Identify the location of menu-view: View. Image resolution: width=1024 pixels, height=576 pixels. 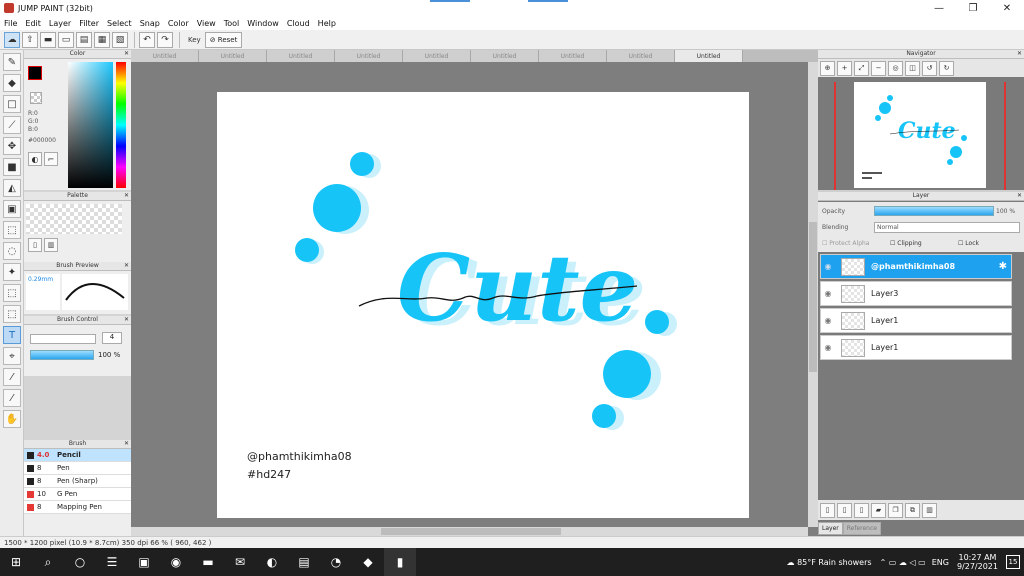
(206, 23).